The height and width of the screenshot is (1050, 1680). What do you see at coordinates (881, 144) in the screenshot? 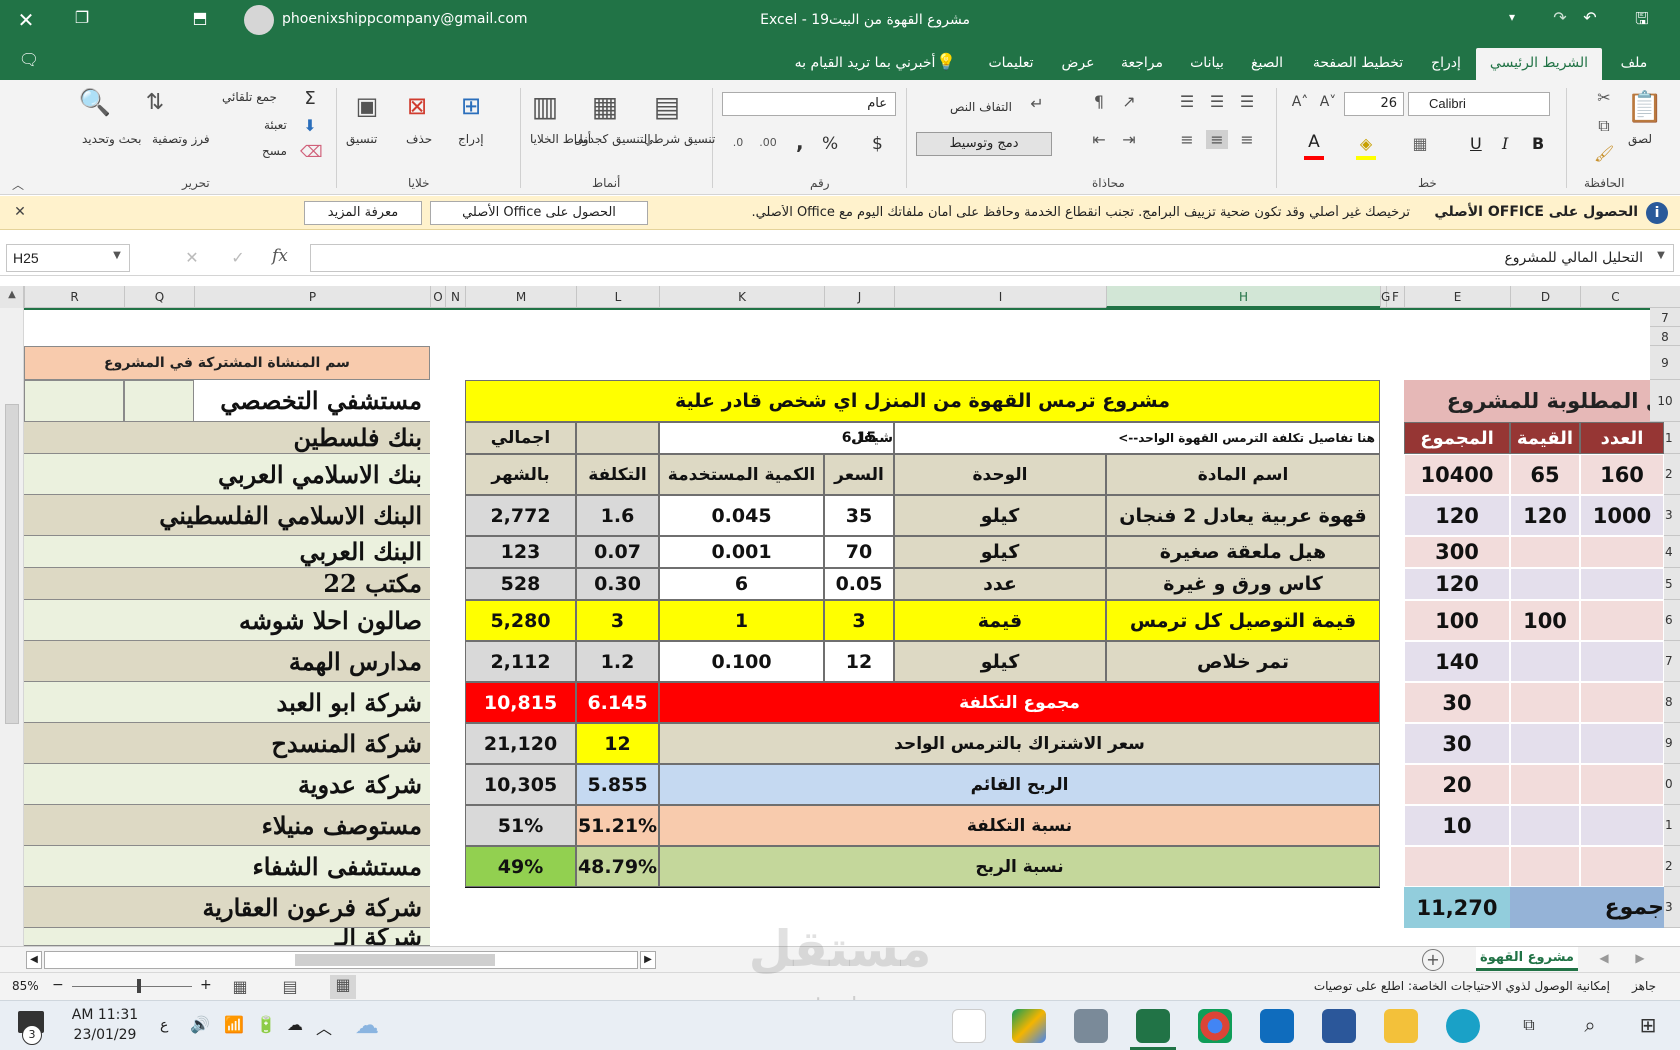
I see `currency-button: $` at bounding box center [881, 144].